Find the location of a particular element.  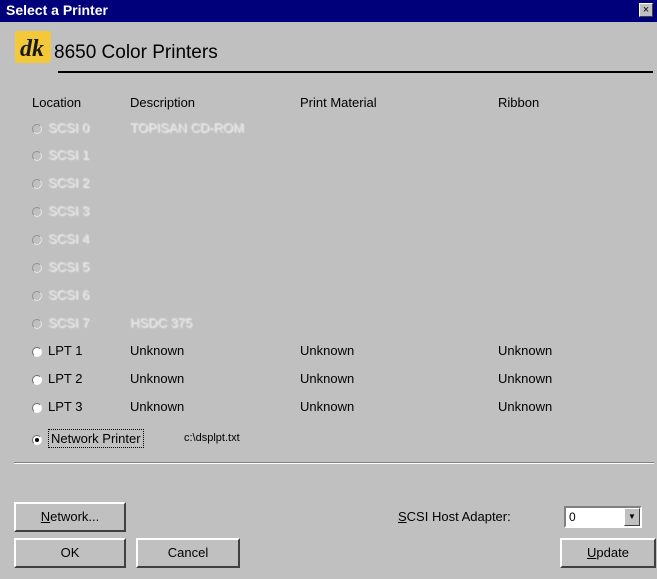

window-title: Select a Printer is located at coordinates (57, 10).